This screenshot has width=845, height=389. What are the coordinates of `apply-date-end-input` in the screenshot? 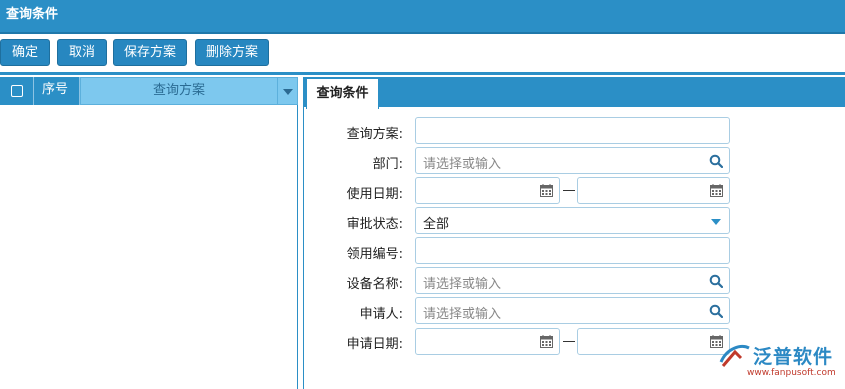 It's located at (653, 341).